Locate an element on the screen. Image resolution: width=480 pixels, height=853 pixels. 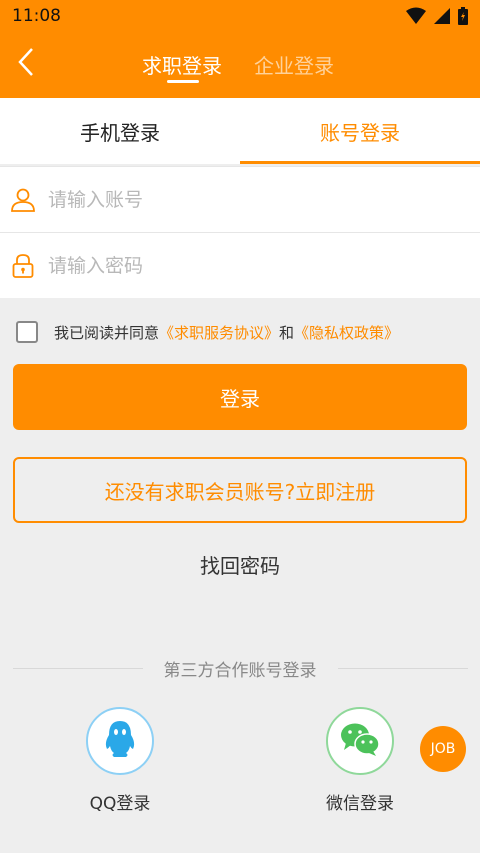
password-field-row is located at coordinates (240, 265).